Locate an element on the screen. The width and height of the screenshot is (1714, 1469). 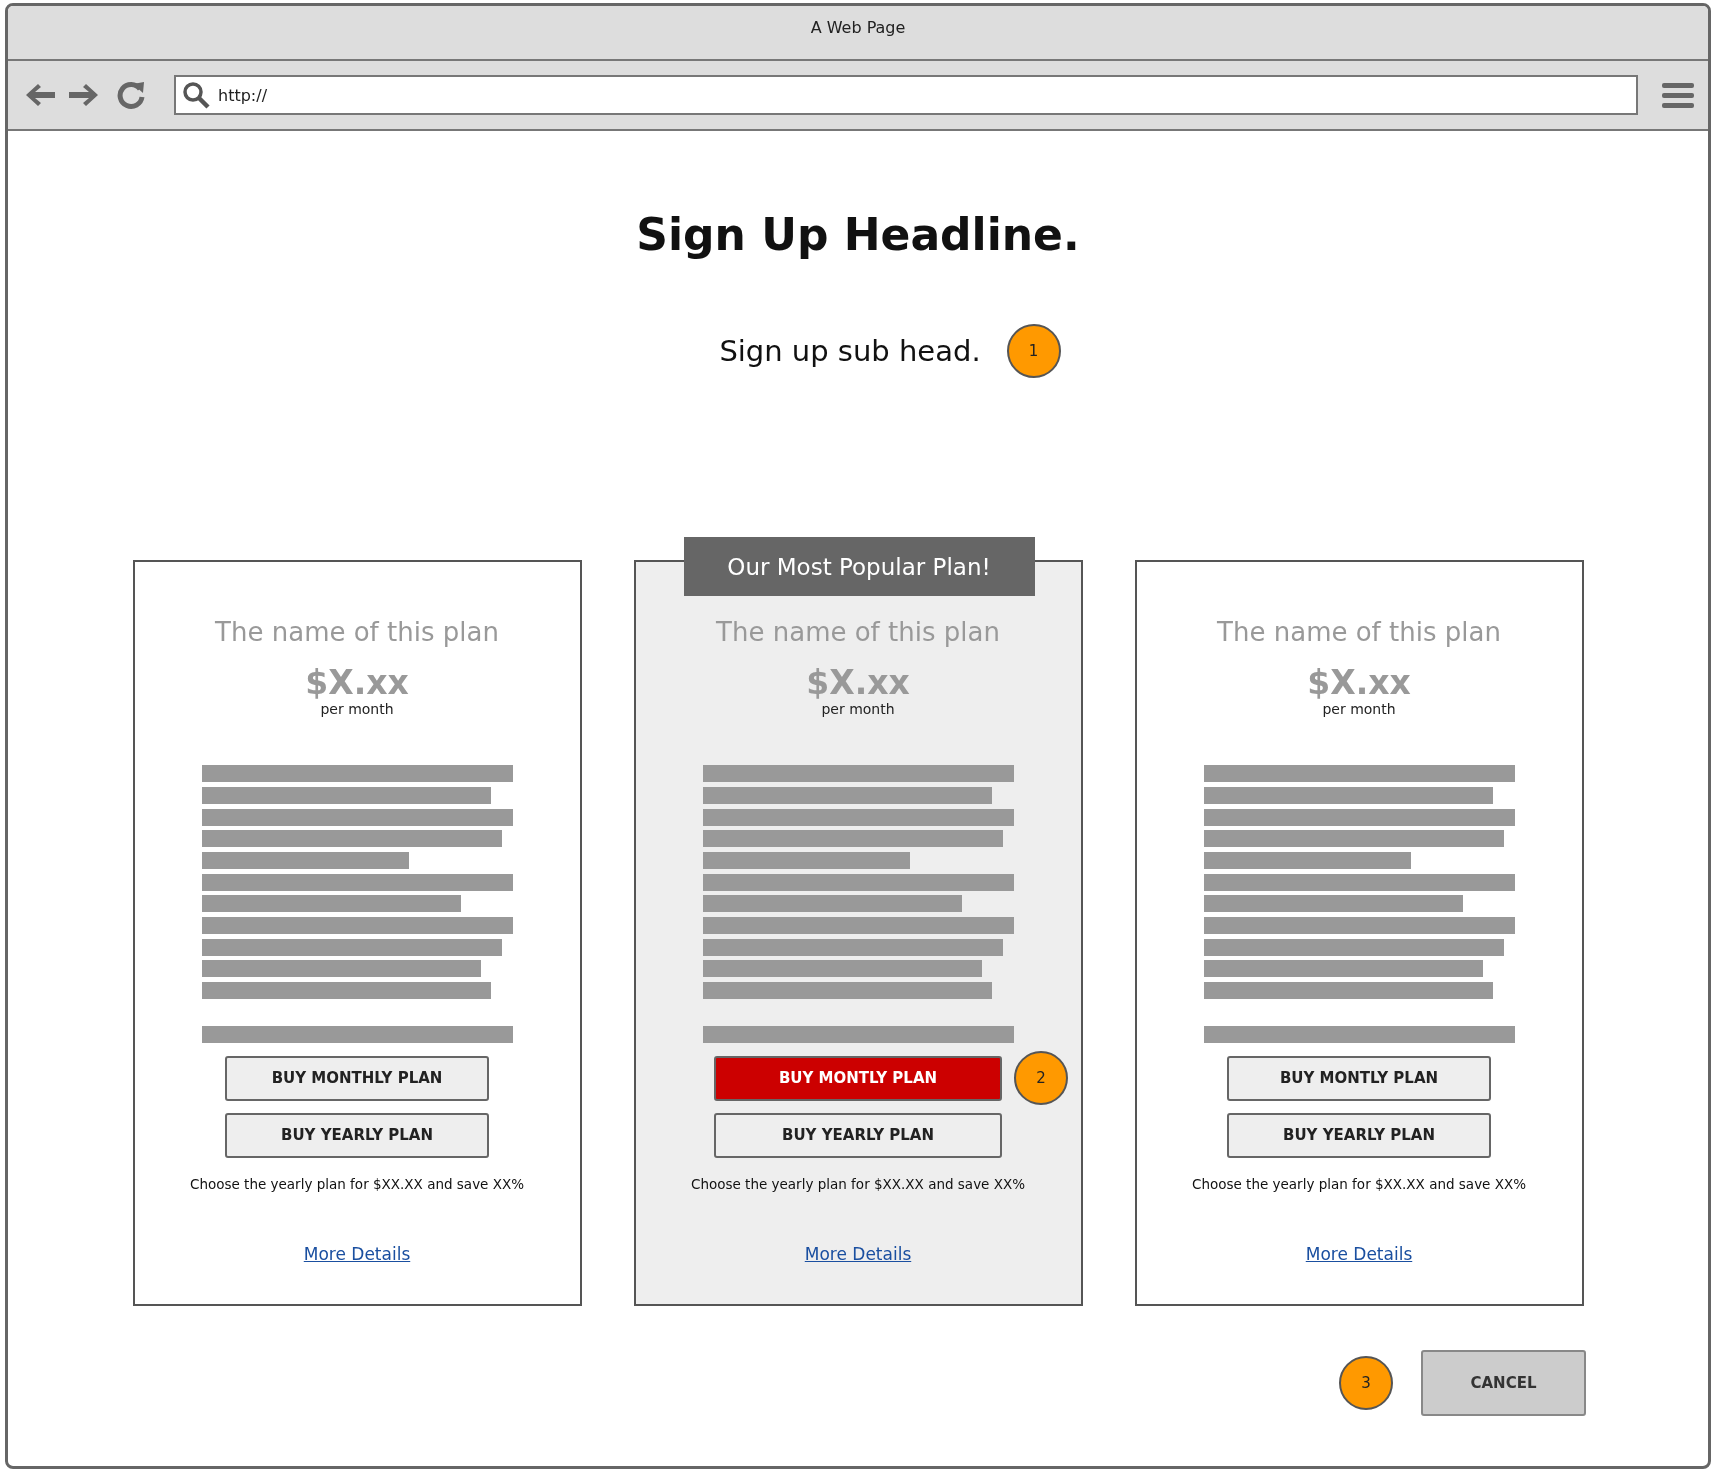
callout-badge: 2 is located at coordinates (1041, 1077).